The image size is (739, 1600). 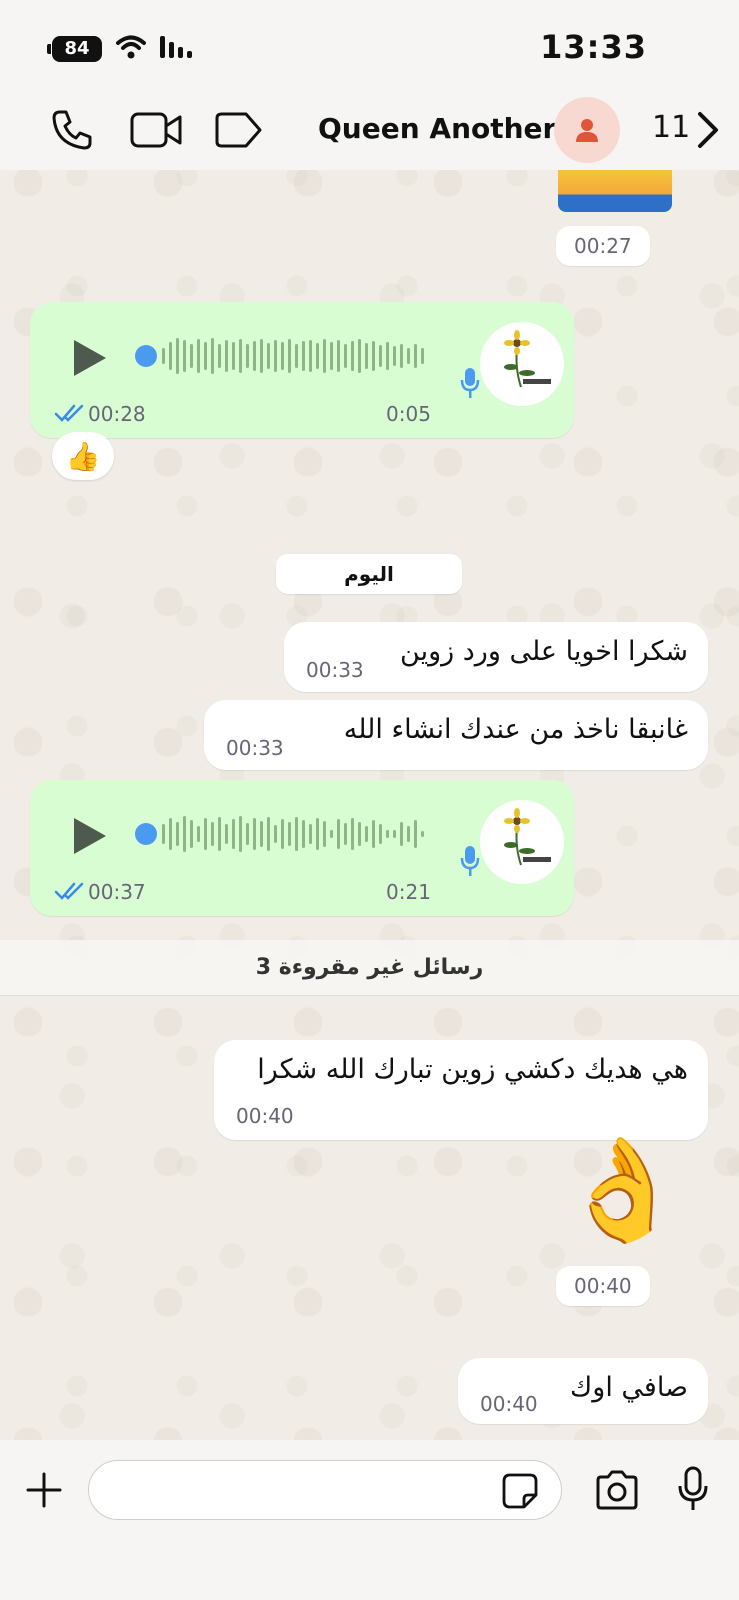 I want to click on ok-hand-emoji-message: 👌, so click(x=622, y=1190).